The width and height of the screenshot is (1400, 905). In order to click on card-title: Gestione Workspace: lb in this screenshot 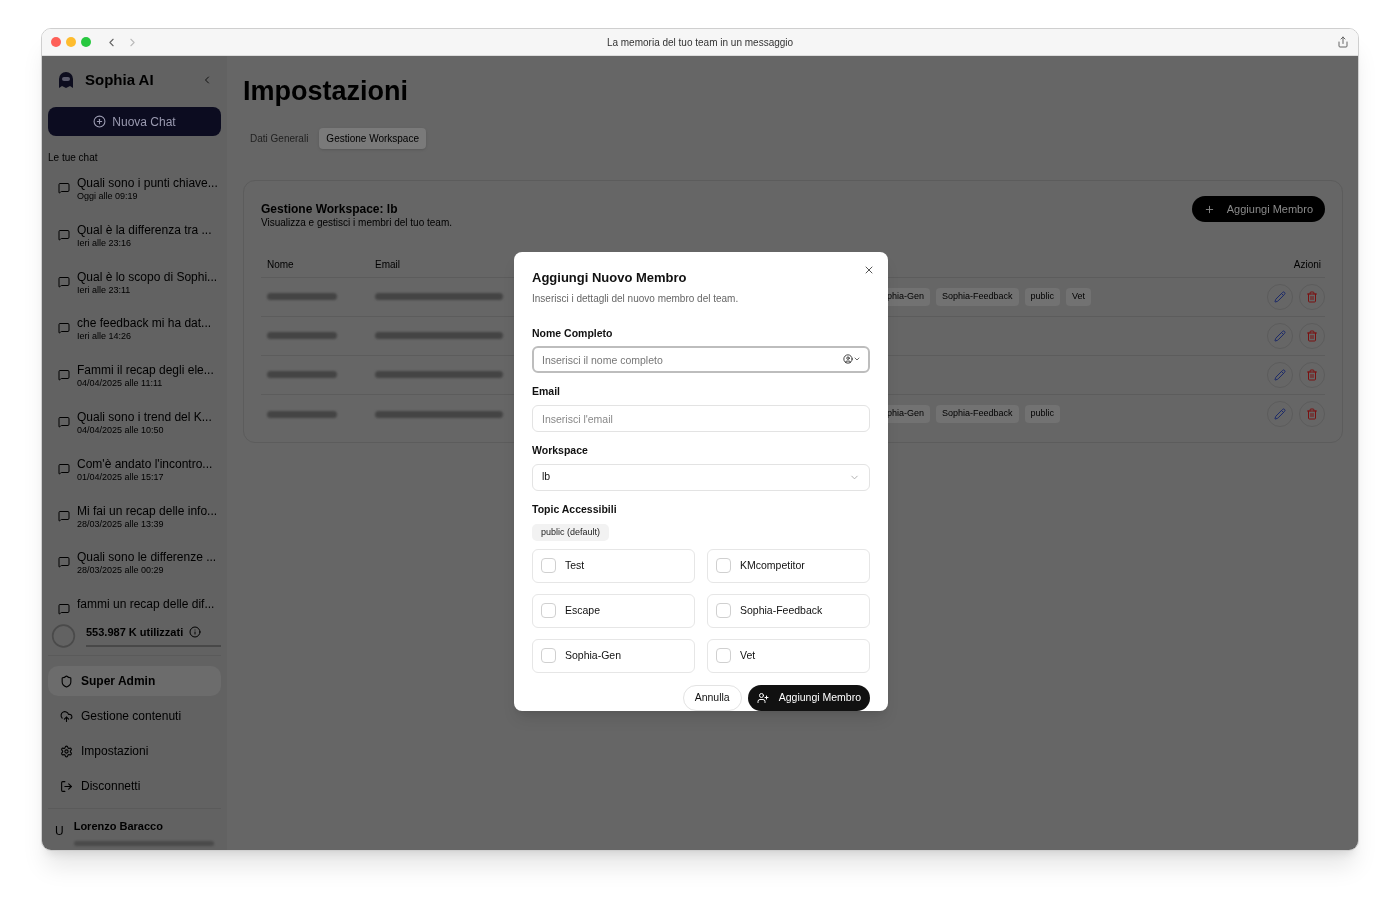, I will do `click(330, 209)`.